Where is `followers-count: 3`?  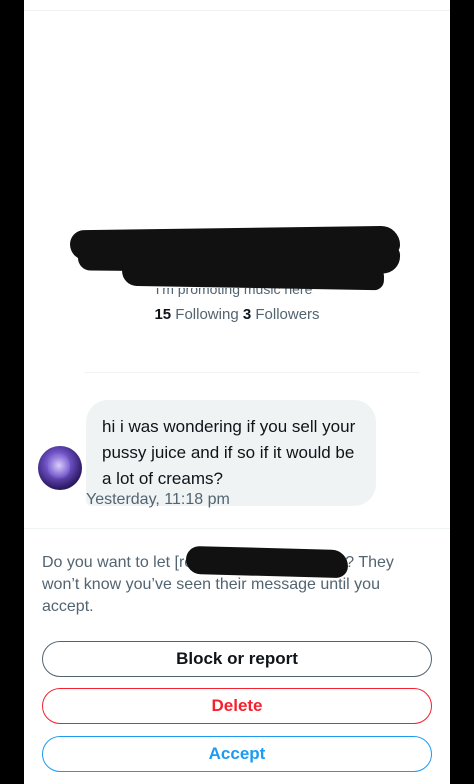
followers-count: 3 is located at coordinates (247, 314).